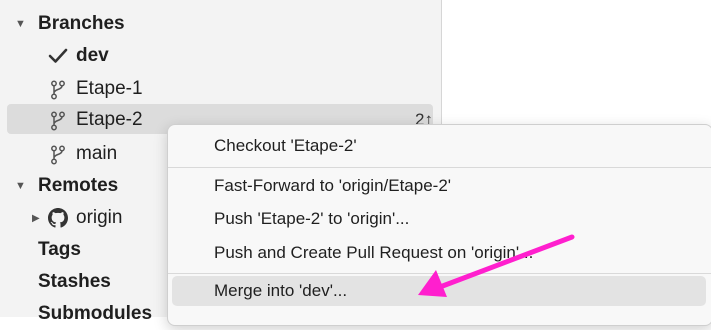  I want to click on menu-item-label: Fast-Forward to 'origin/Etape-2', so click(333, 185).